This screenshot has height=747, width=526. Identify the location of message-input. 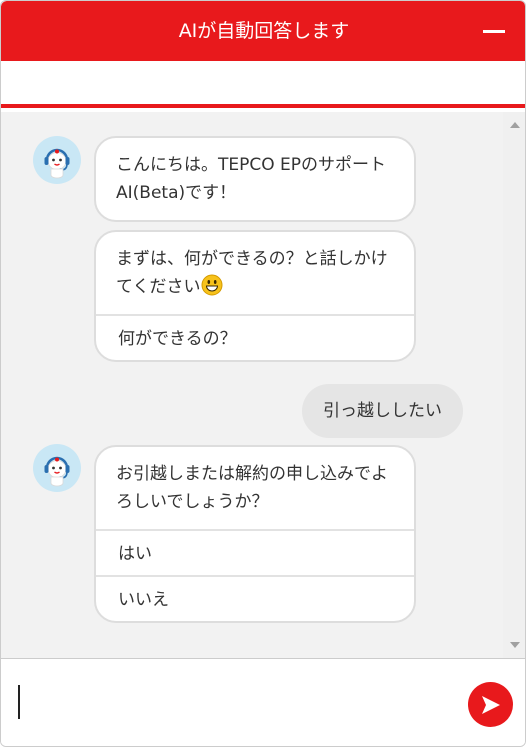
(237, 701).